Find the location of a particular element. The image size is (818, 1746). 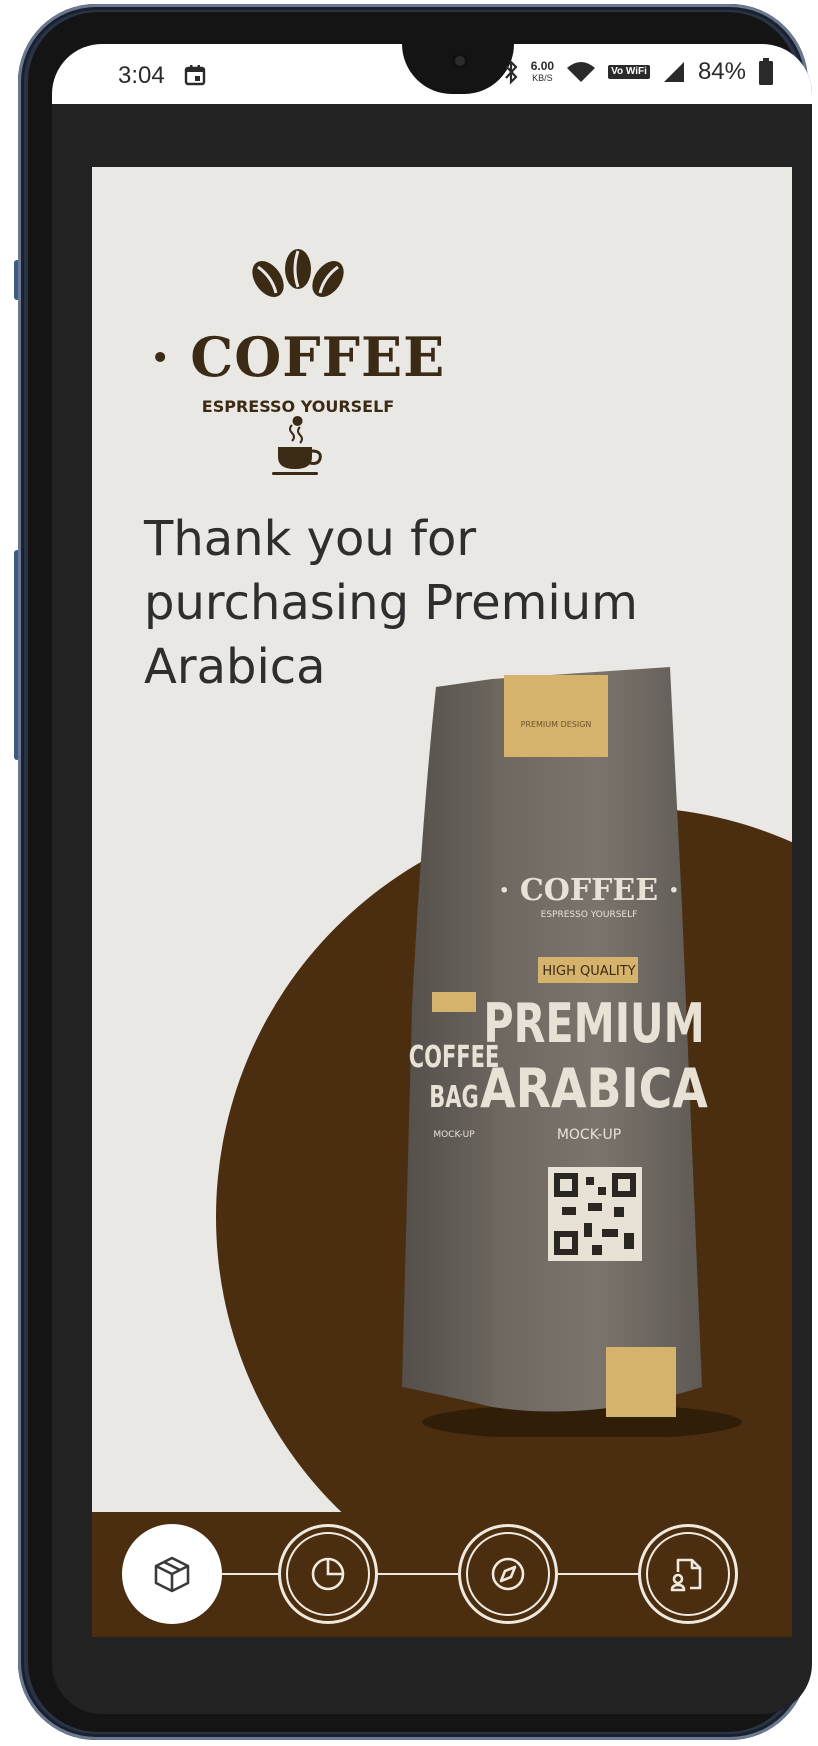

network-speed-unit: KB/S is located at coordinates (542, 78).